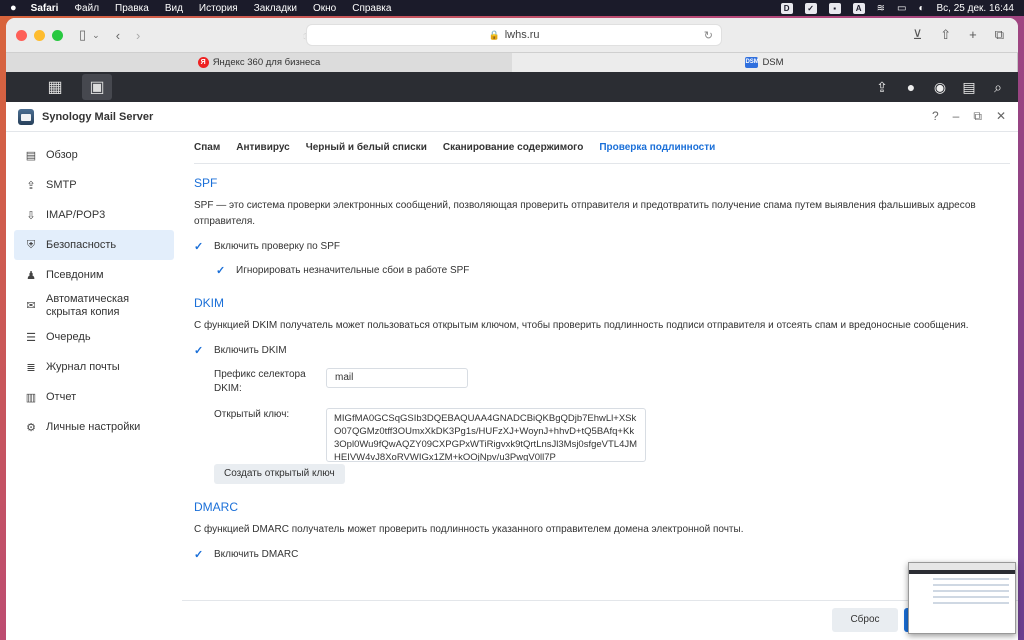 The image size is (1024, 640). What do you see at coordinates (94, 367) in the screenshot?
I see `sidebar-item-mail-log: ≣ Журнал почты` at bounding box center [94, 367].